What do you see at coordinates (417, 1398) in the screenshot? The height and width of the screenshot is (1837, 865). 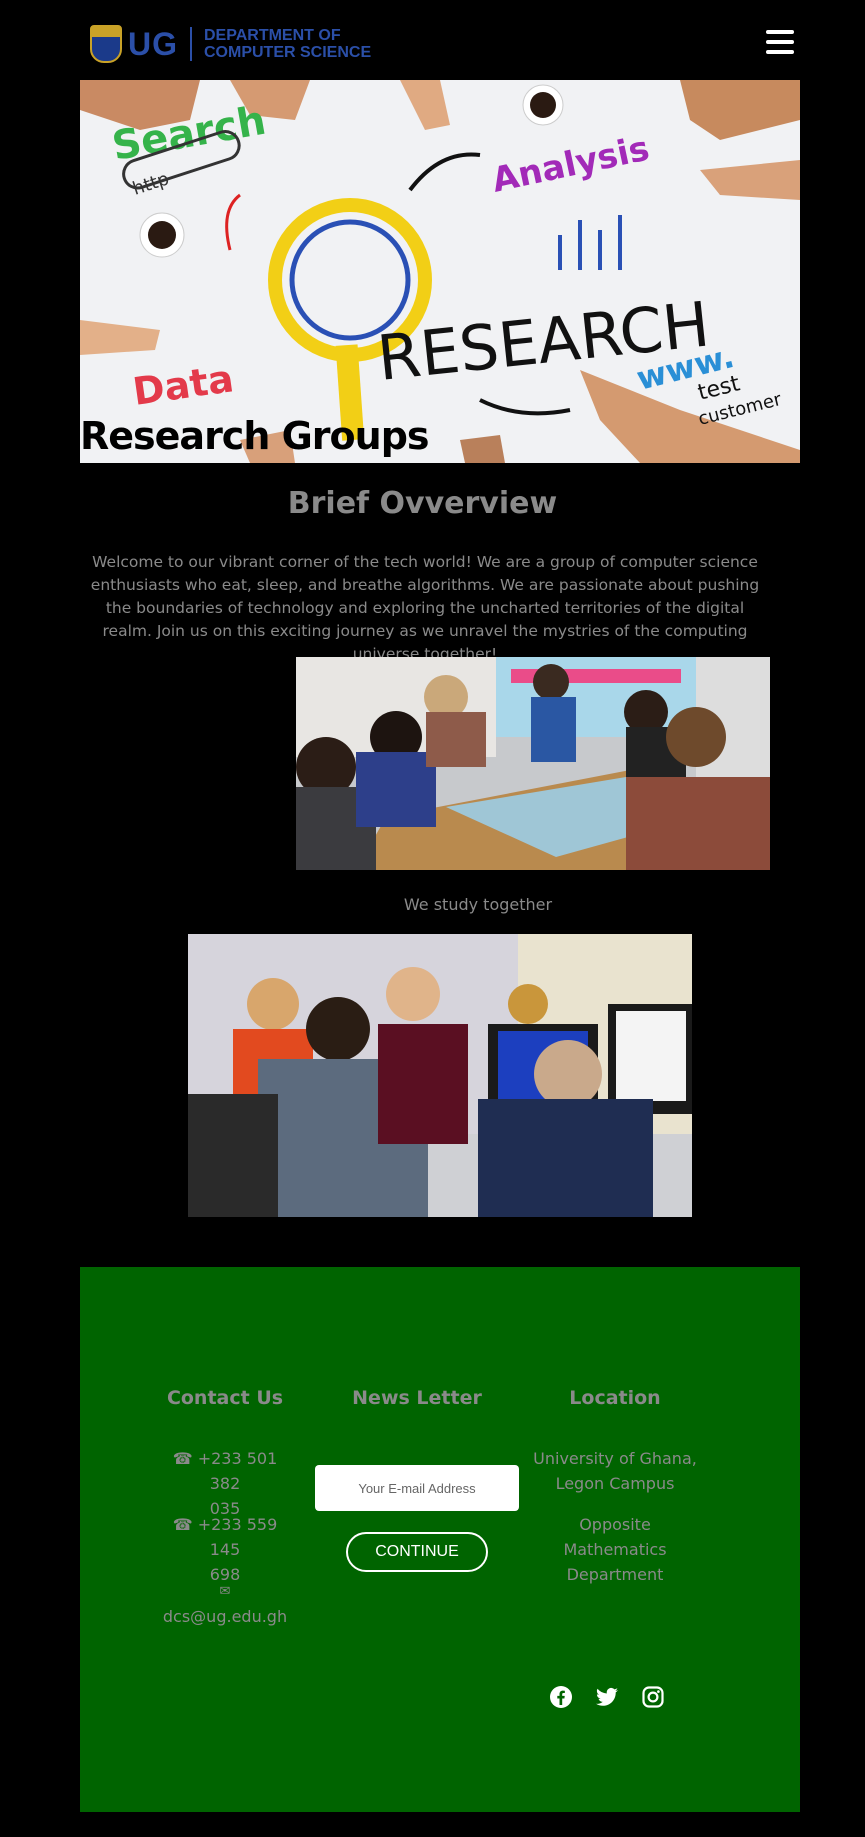 I see `newsletter-heading: News Letter` at bounding box center [417, 1398].